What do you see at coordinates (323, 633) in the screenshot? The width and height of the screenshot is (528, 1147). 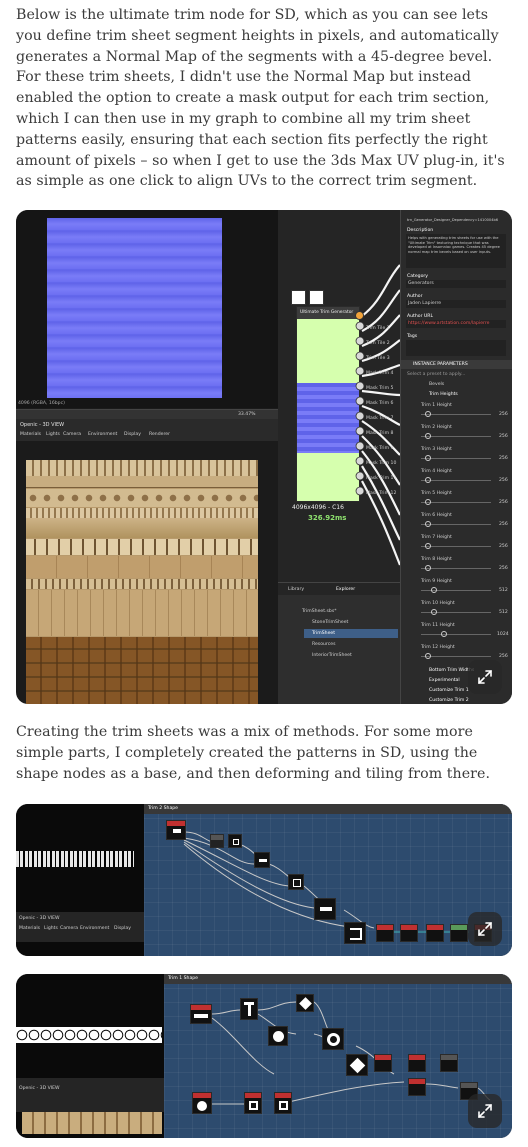 I see `explorer-item-trimsheet: TrimSheet` at bounding box center [323, 633].